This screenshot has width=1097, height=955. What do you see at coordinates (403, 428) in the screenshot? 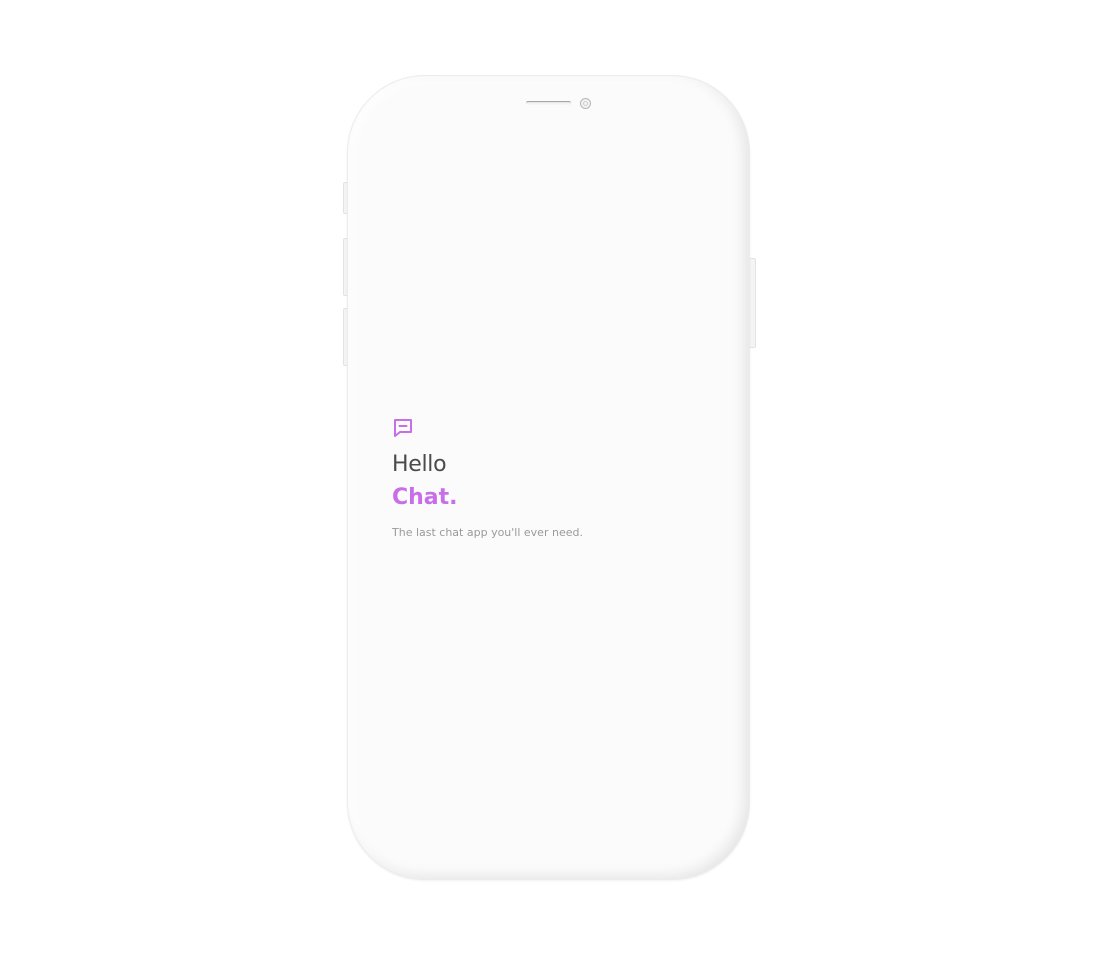
I see `chat-bubble-icon` at bounding box center [403, 428].